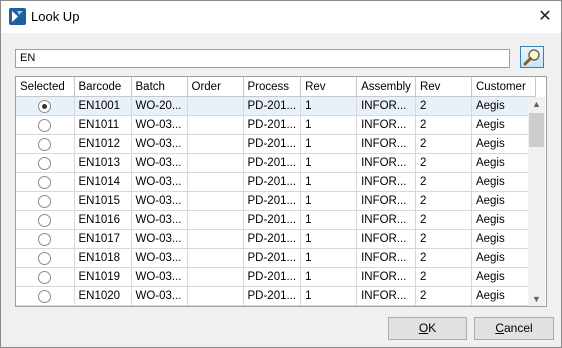  I want to click on barcode-cell: EN1019, so click(103, 277).